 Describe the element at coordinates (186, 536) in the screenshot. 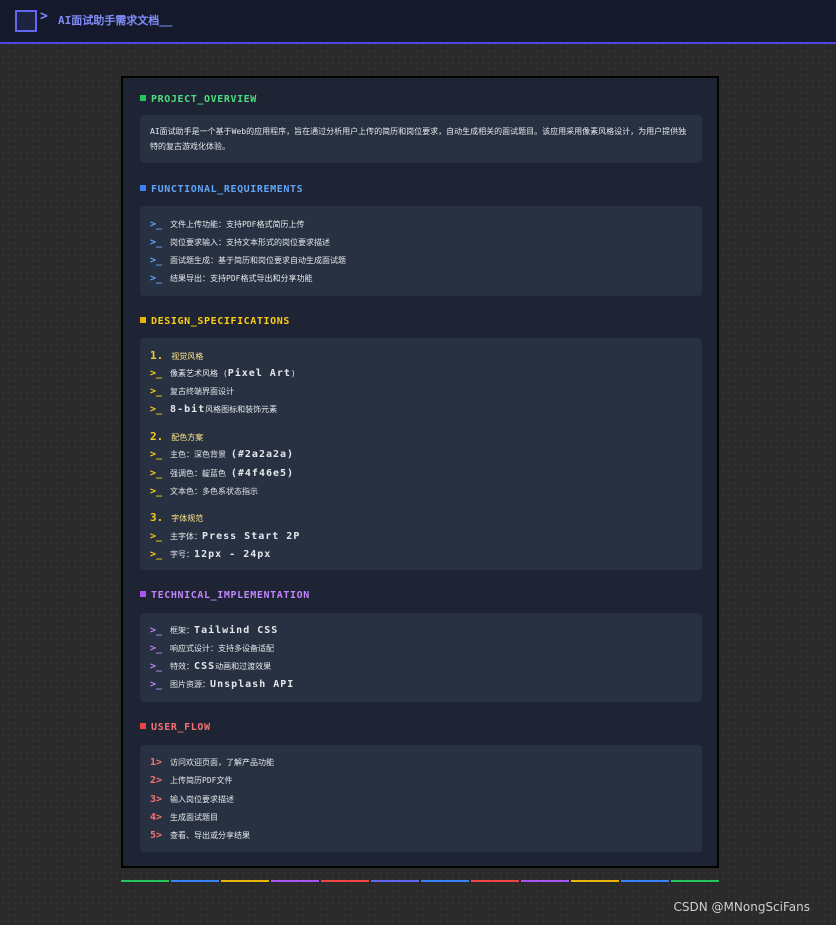

I see `item-text: 主字体：` at that location.